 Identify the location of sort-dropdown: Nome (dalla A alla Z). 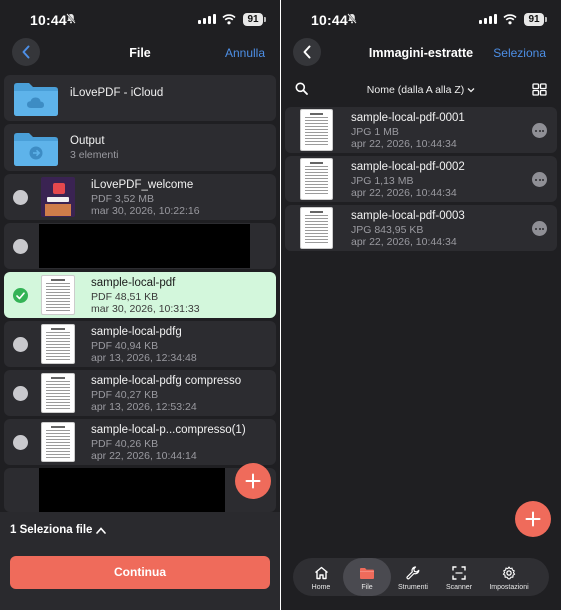
(421, 90).